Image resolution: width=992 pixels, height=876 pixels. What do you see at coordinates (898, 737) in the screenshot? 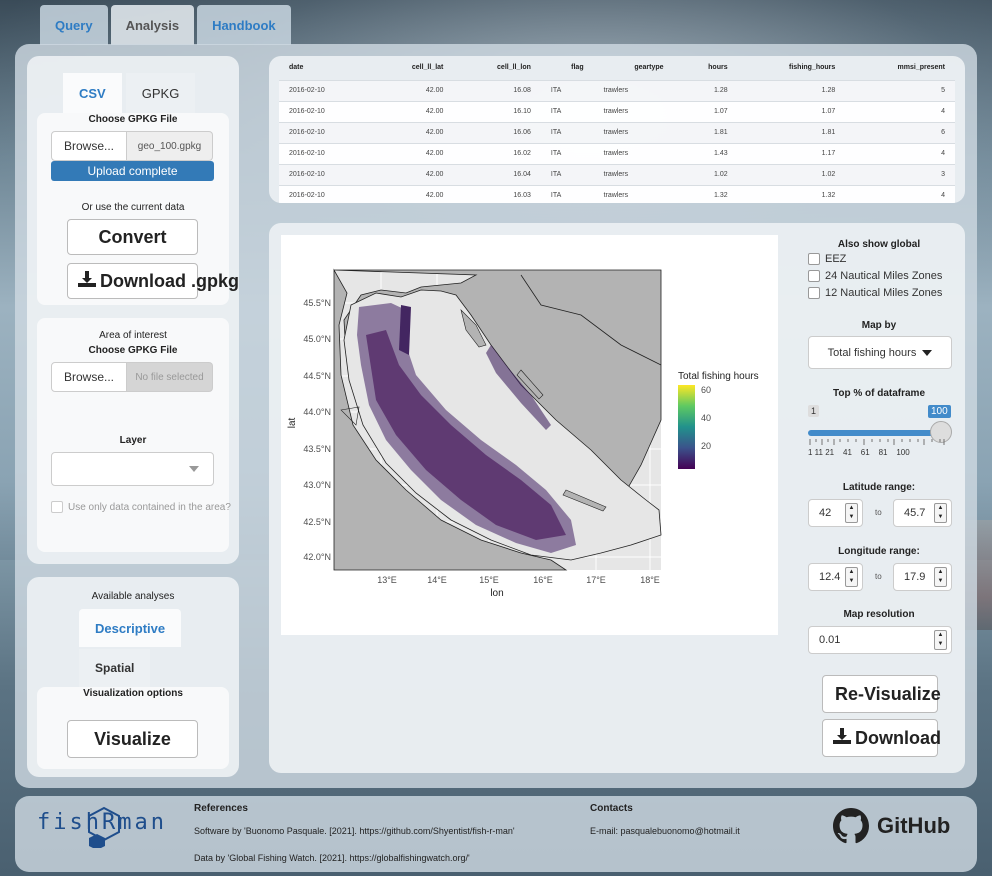
I see `map-download-label: Download` at bounding box center [898, 737].